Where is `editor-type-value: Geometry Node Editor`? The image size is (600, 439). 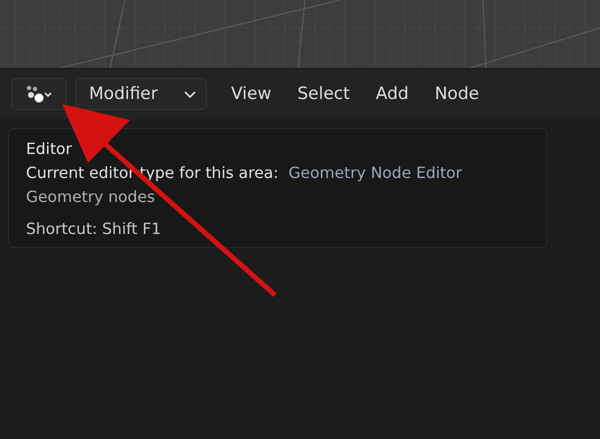
editor-type-value: Geometry Node Editor is located at coordinates (375, 173).